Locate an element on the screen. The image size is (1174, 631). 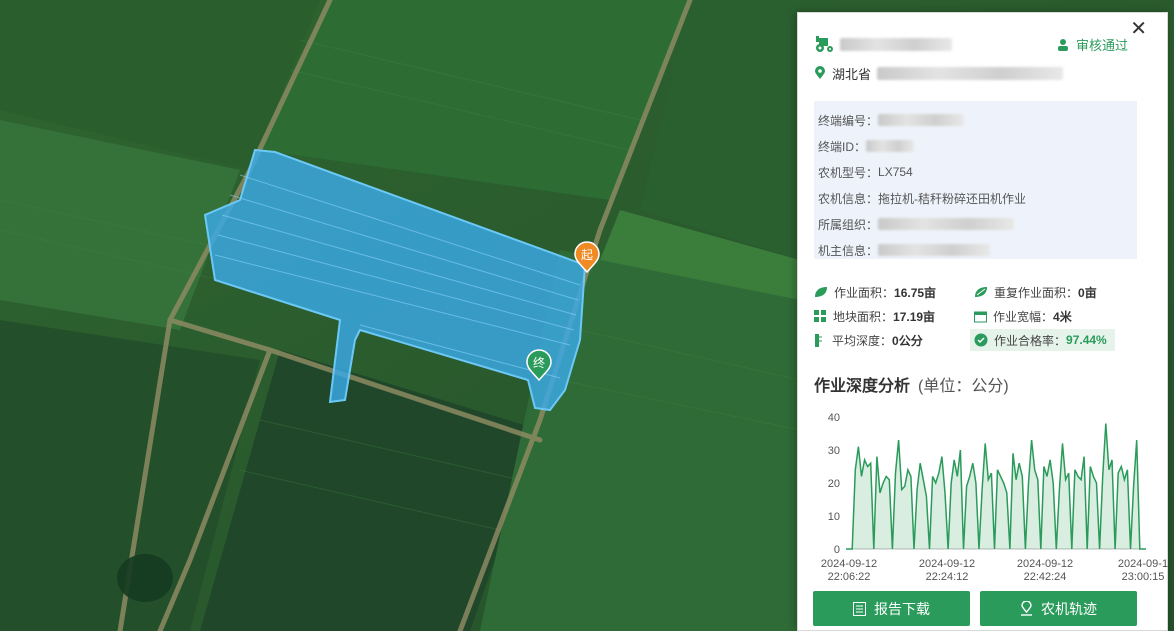
x-tick-time-label: 22:24:12 is located at coordinates (947, 577).